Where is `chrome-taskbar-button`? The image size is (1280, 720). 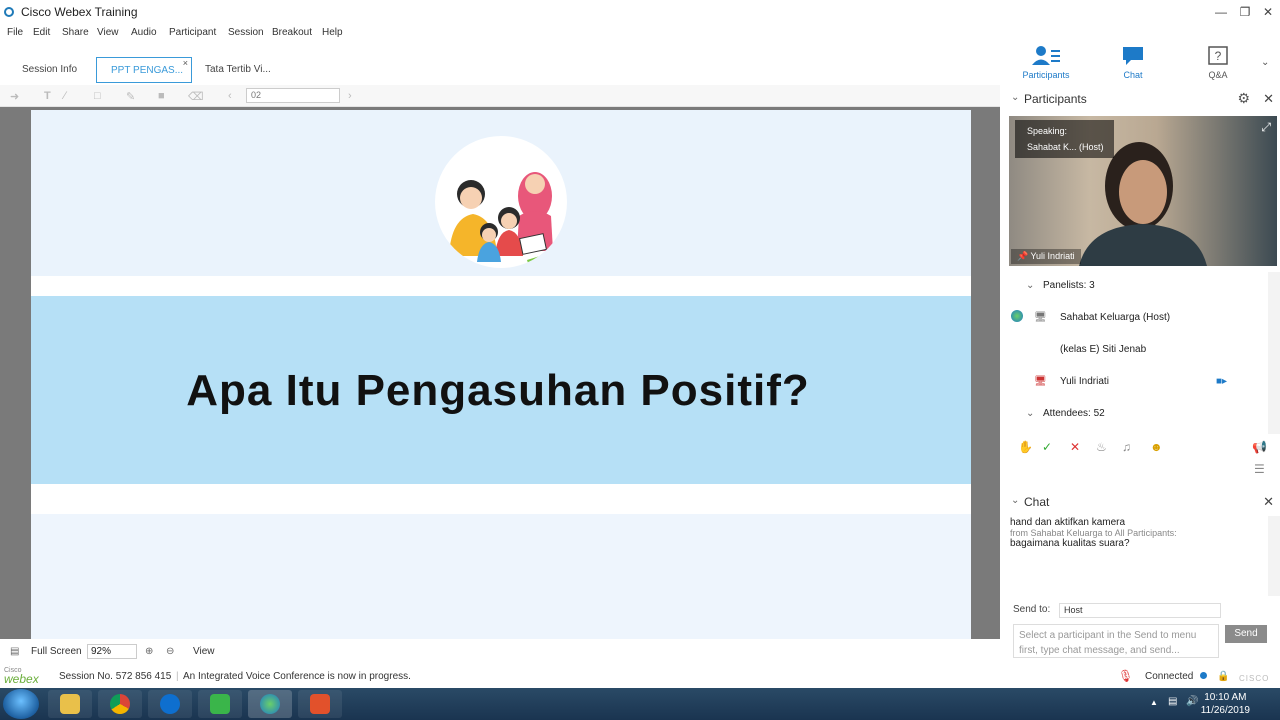 chrome-taskbar-button is located at coordinates (120, 704).